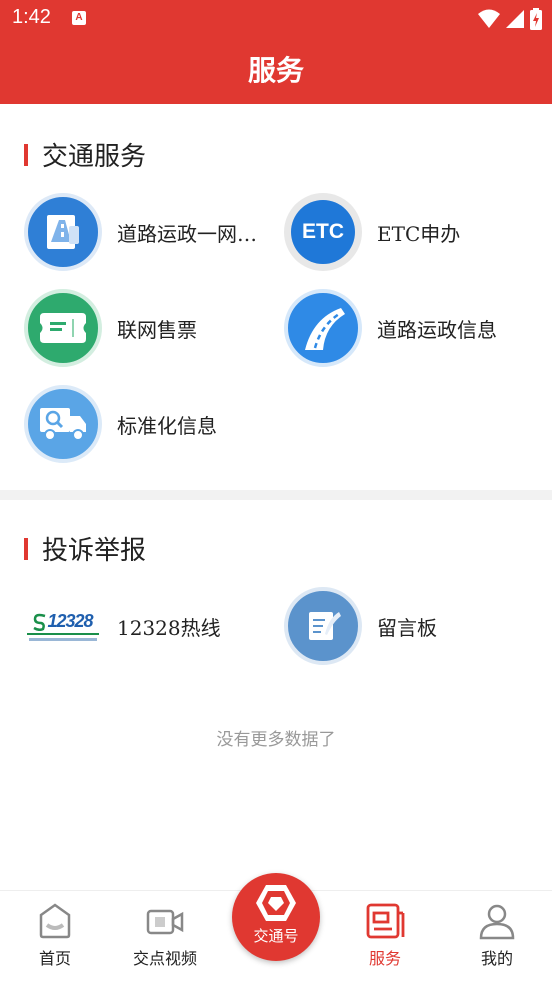  I want to click on complaint-12328-hotline: 12328 12328热线, so click(149, 626).